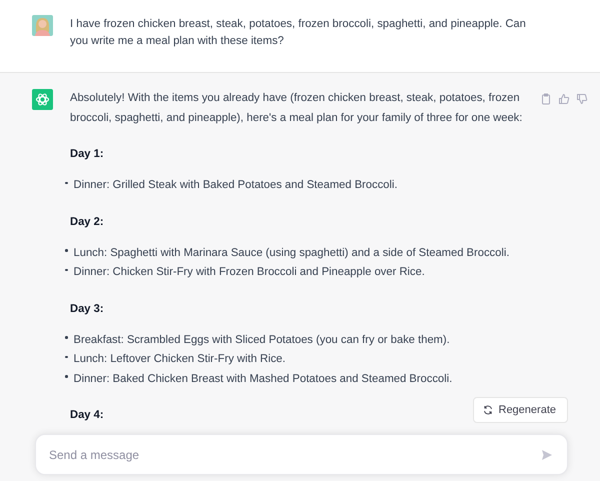 The height and width of the screenshot is (481, 600). What do you see at coordinates (294, 454) in the screenshot?
I see `message-input: Send a message` at bounding box center [294, 454].